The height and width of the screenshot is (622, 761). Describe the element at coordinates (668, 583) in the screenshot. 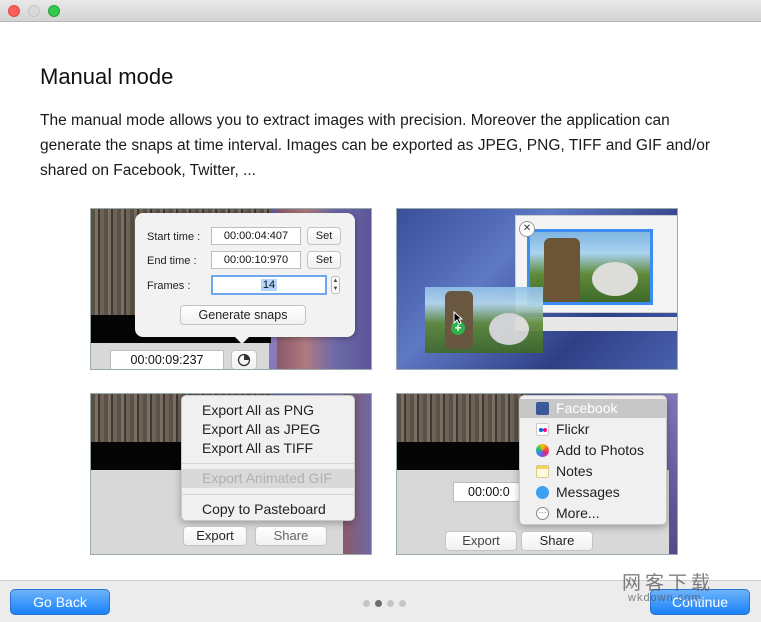

I see `watermark: 网客下载` at that location.